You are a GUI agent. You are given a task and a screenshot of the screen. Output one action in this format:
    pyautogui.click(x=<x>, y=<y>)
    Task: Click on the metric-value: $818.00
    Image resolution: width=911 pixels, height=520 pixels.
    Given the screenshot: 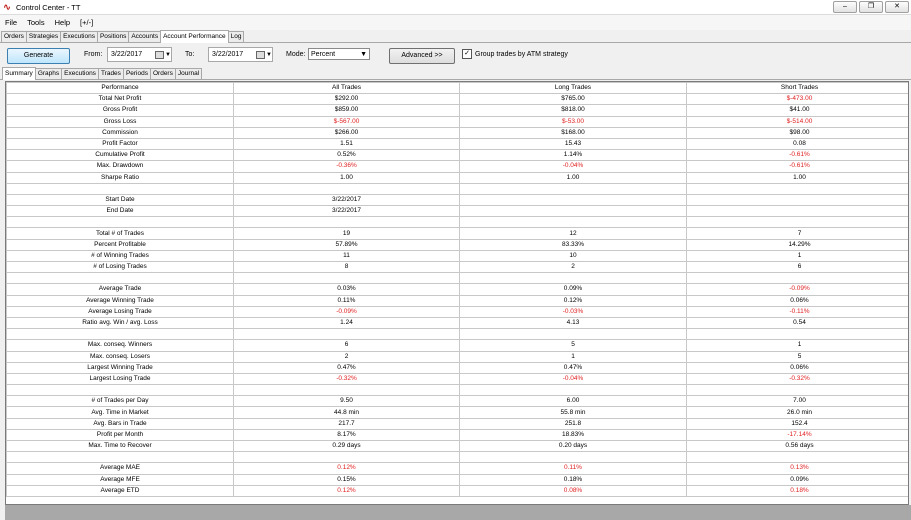 What is the action you would take?
    pyautogui.click(x=573, y=110)
    